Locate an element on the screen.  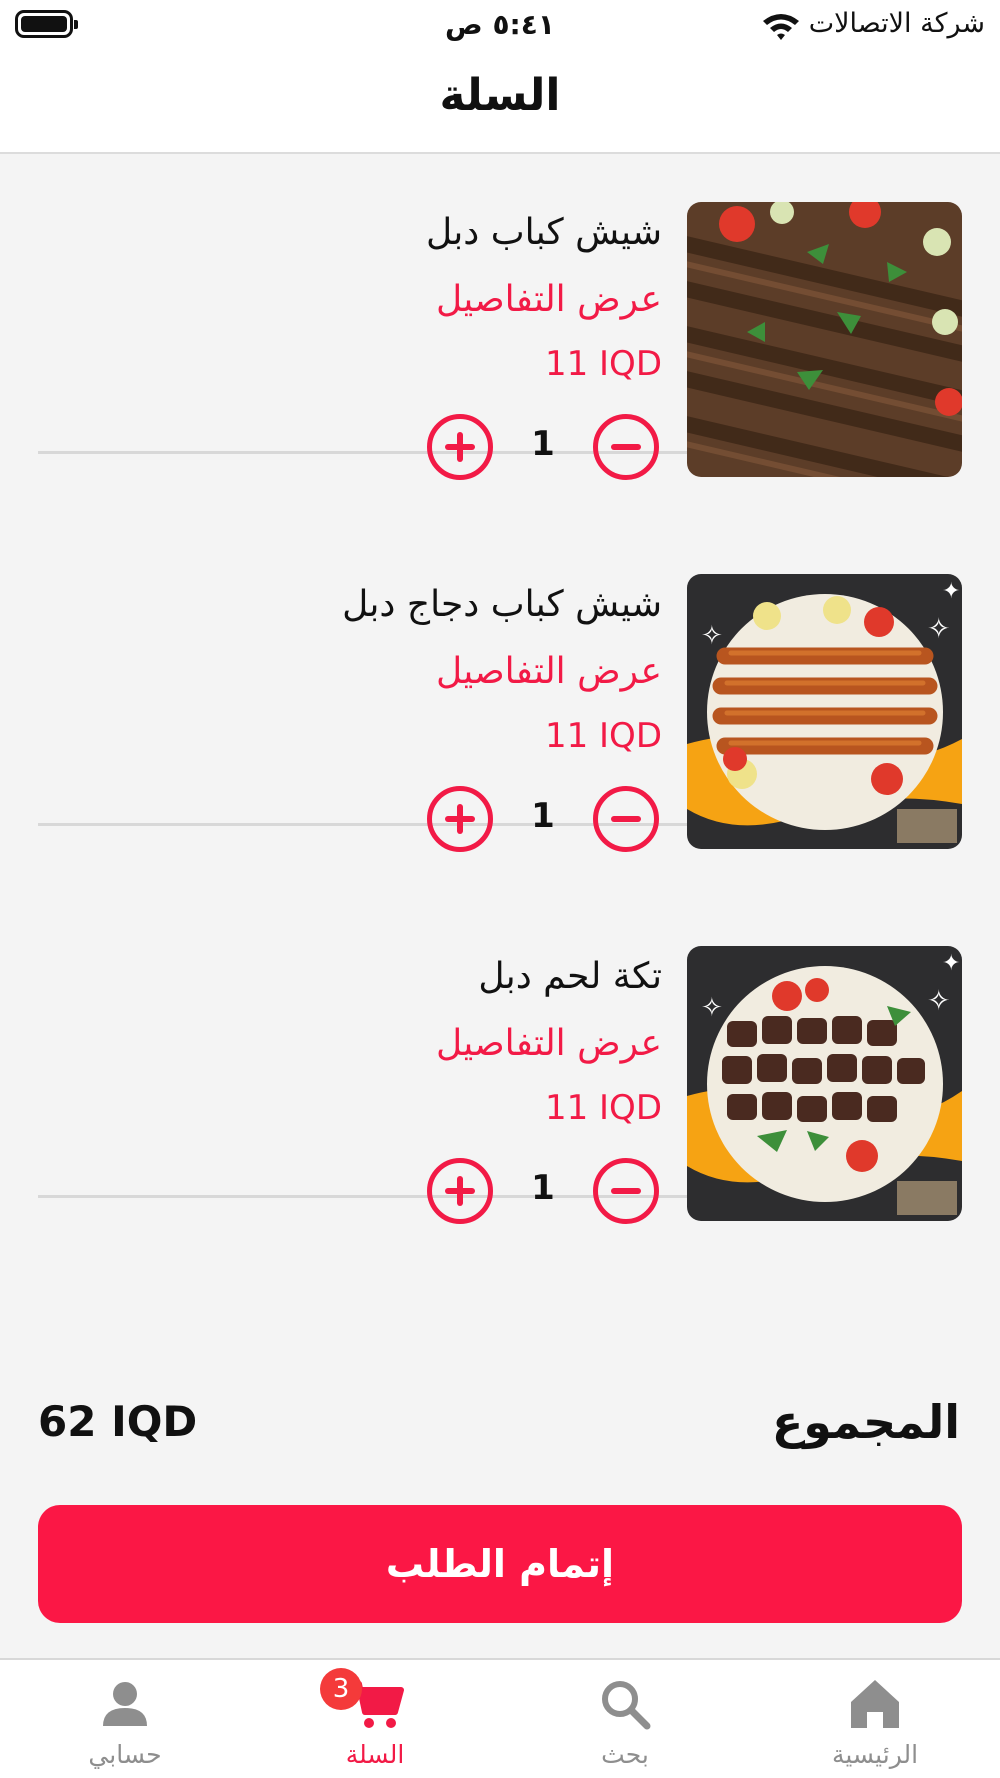
tab-cart: 3 السلة is located at coordinates (375, 1719).